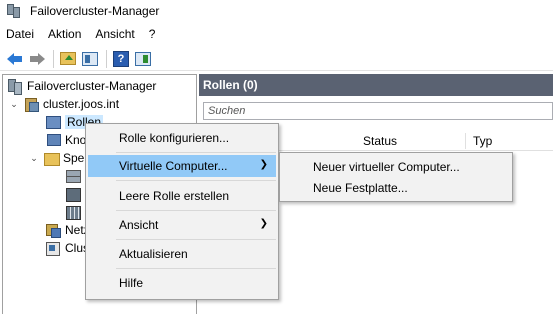 The height and width of the screenshot is (314, 553). I want to click on tree-node-root: Failovercluster-Manager, so click(81, 86).